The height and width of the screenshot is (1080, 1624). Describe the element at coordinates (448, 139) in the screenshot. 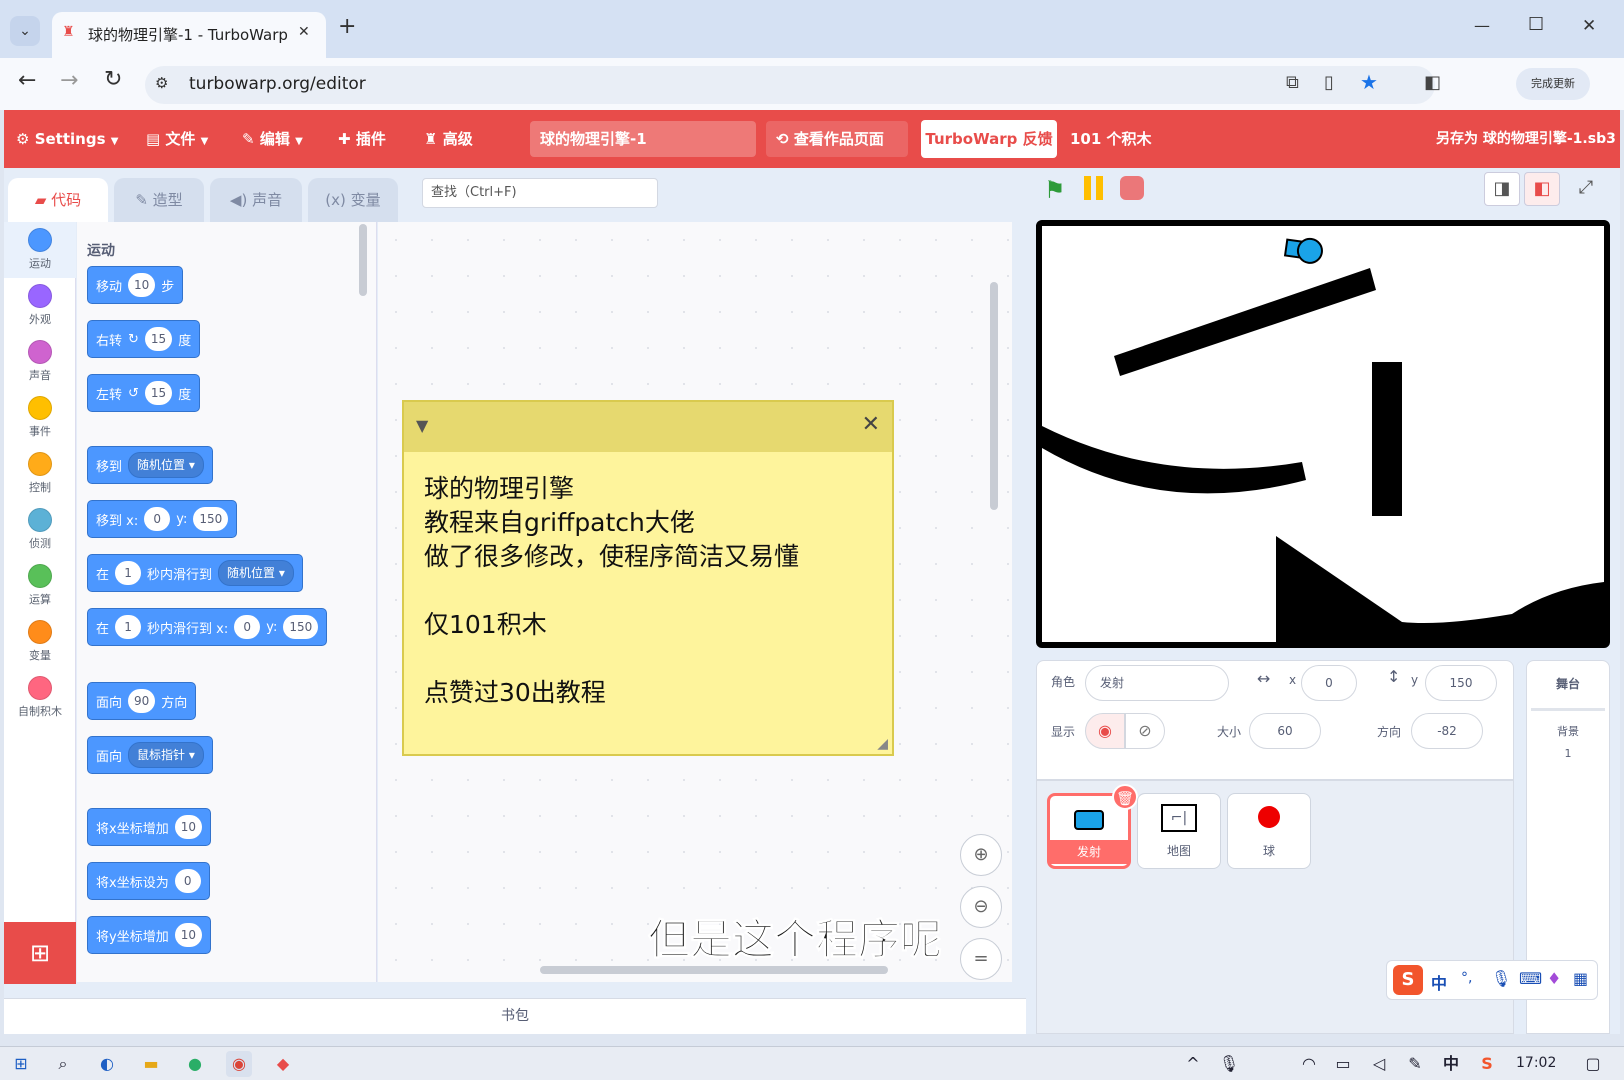

I see `advanced-menu: ♜ 高级` at that location.